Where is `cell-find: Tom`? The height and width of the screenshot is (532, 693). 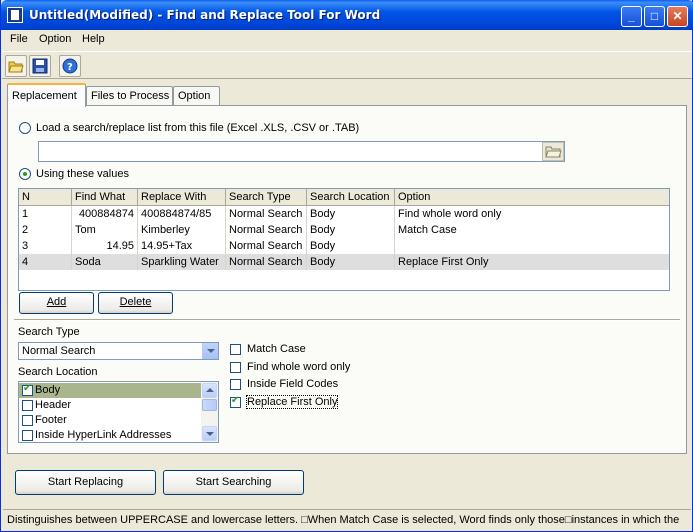
cell-find: Tom is located at coordinates (105, 230).